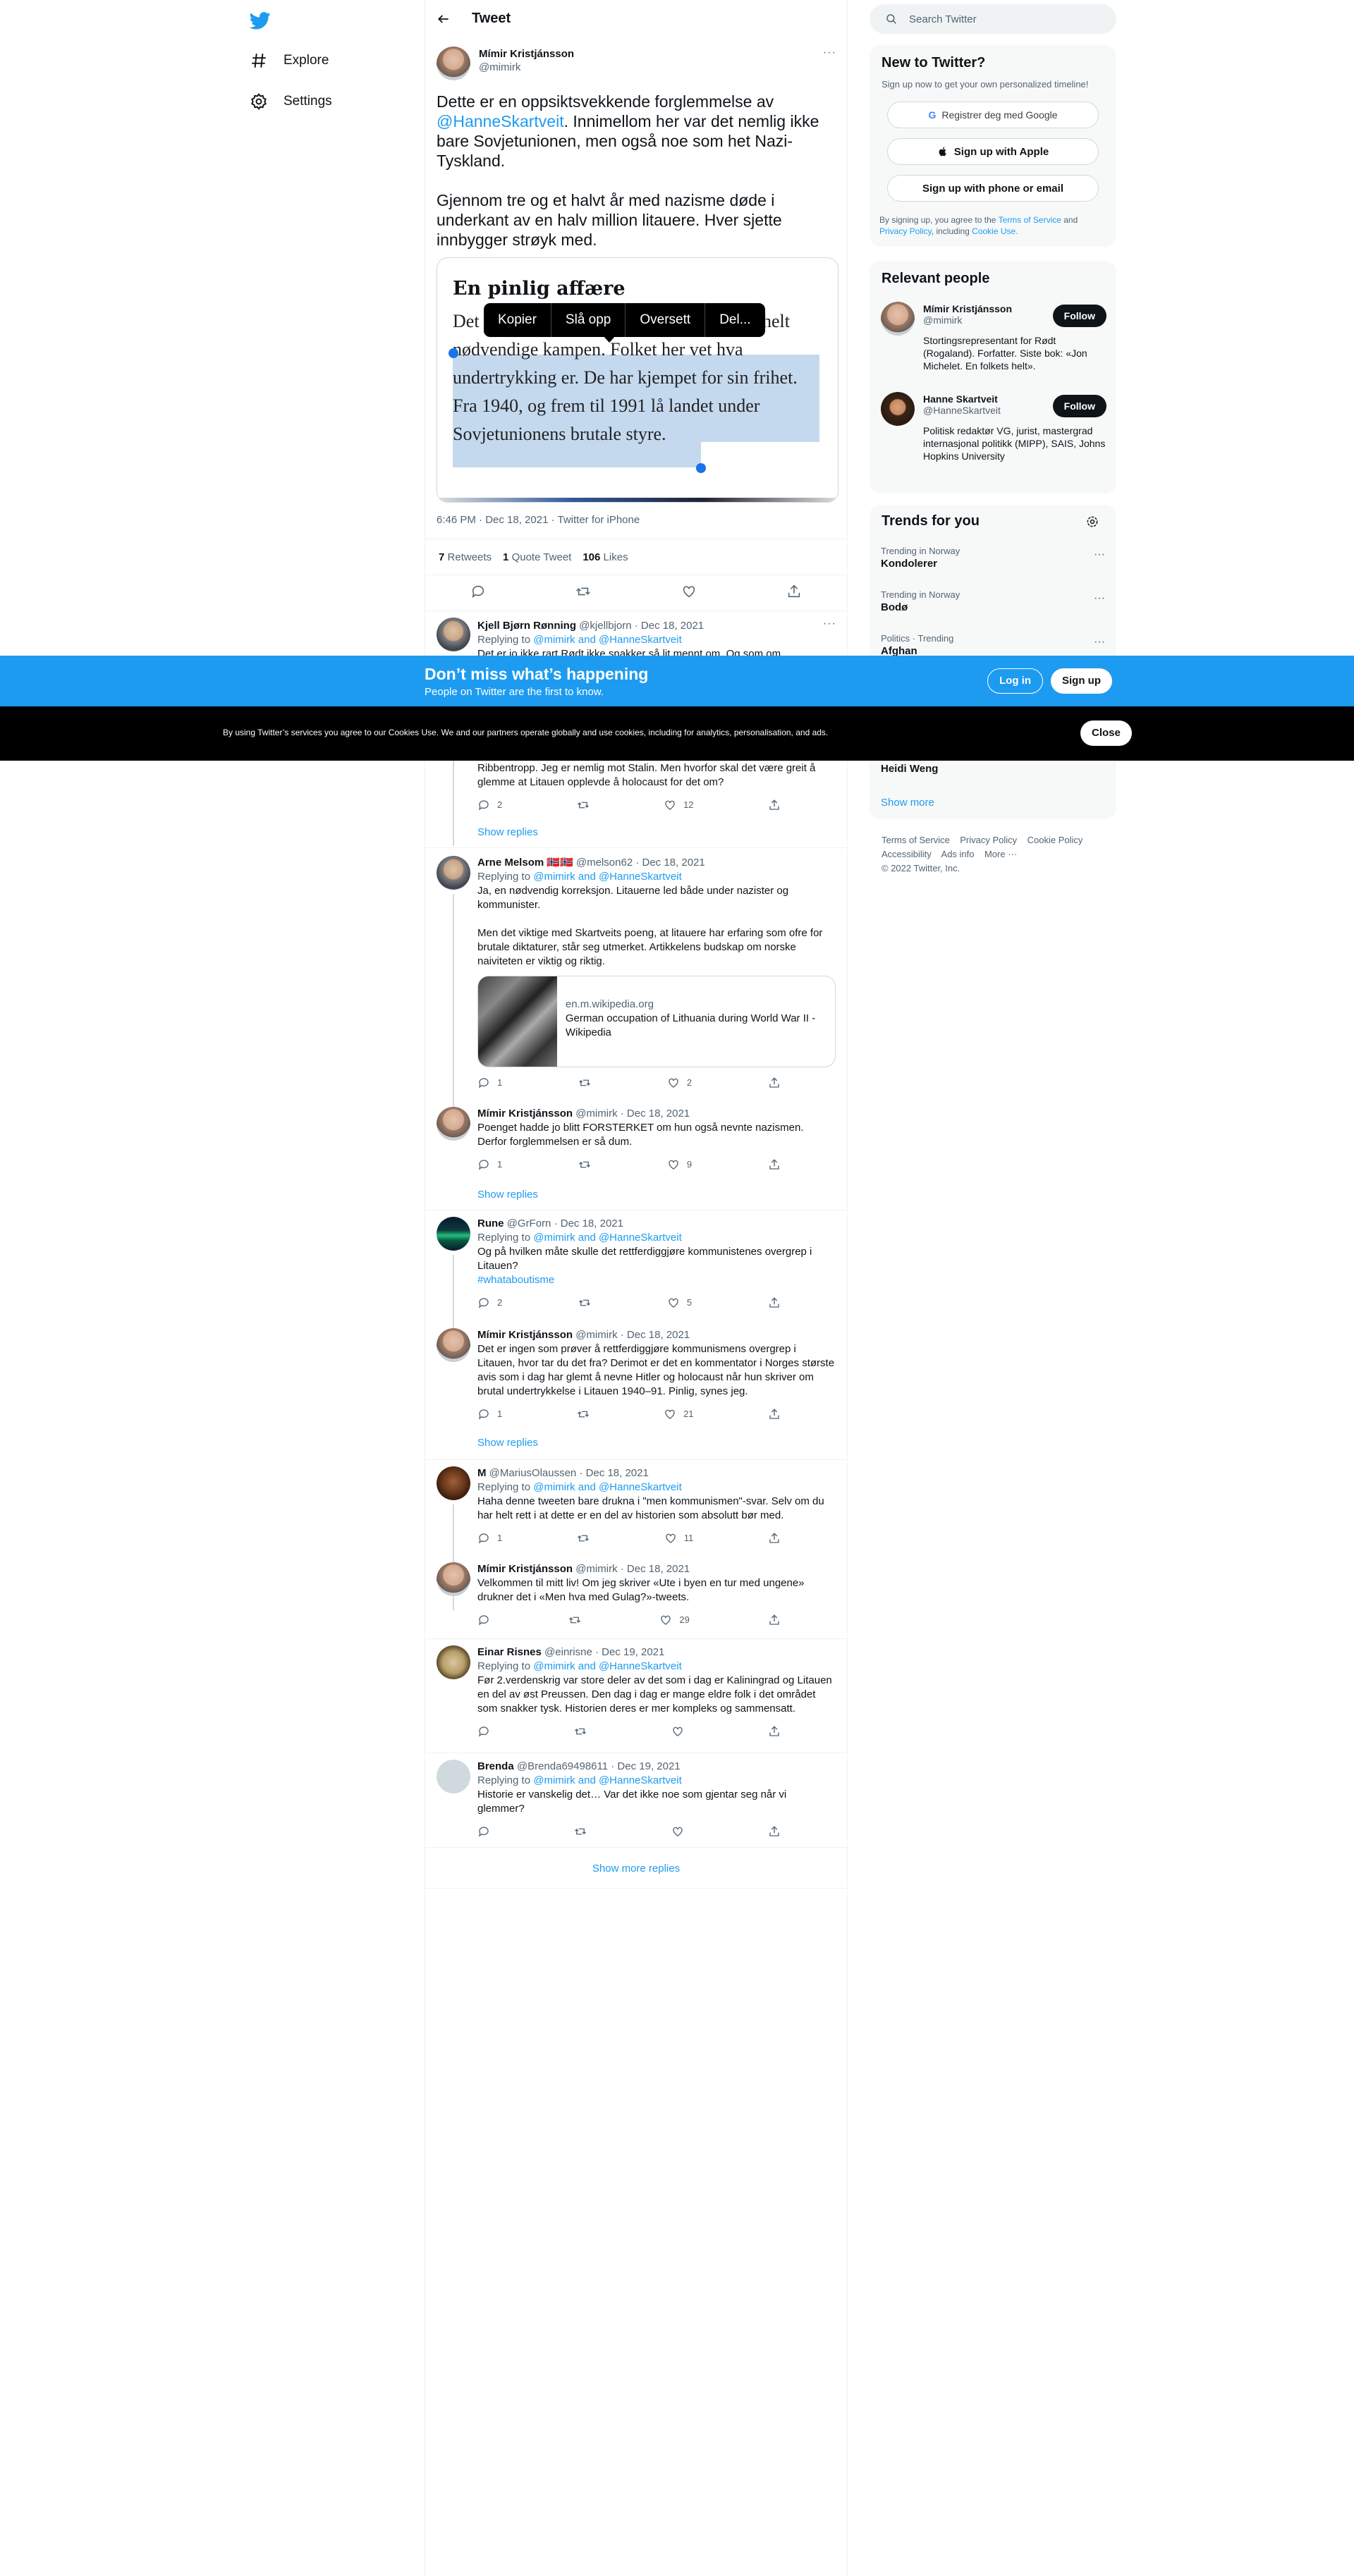  Describe the element at coordinates (490, 1223) in the screenshot. I see `reply-author: Rune` at that location.